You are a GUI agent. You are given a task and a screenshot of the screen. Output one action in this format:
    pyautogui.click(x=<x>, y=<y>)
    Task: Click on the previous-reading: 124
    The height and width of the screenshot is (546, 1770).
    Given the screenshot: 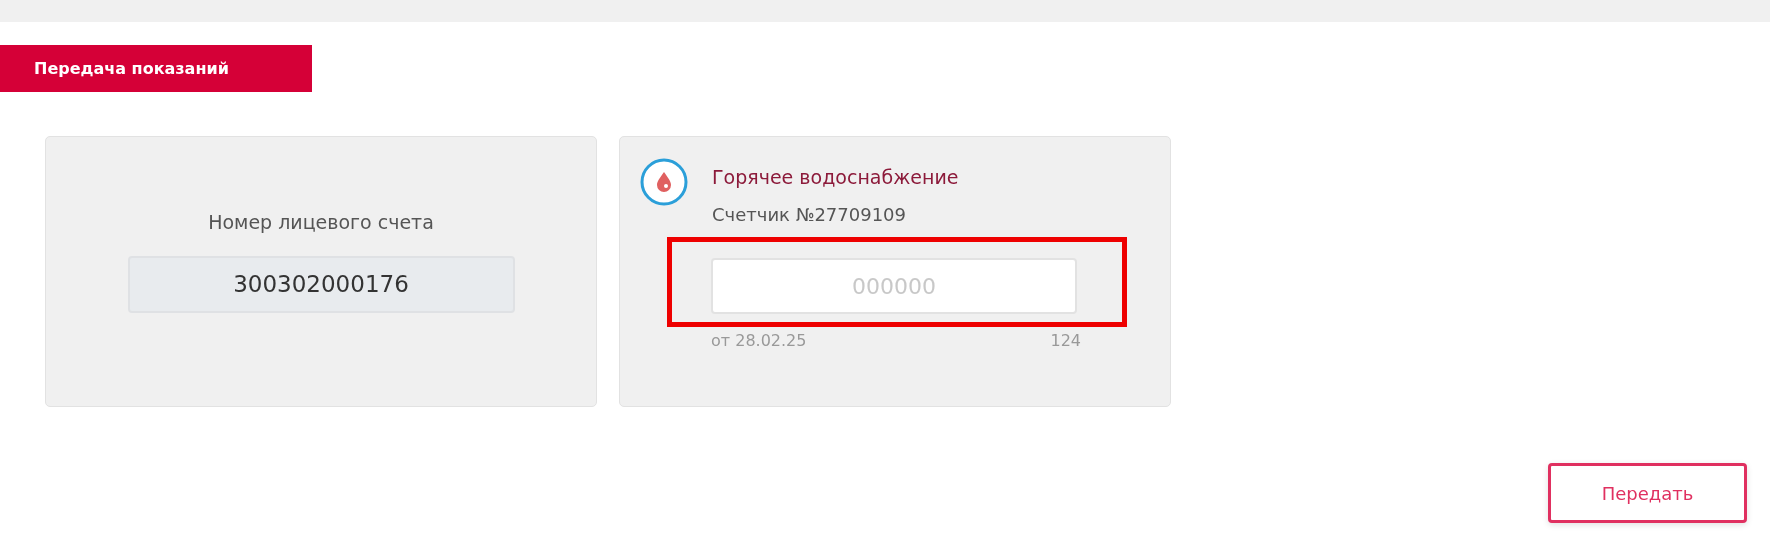 What is the action you would take?
    pyautogui.click(x=1065, y=340)
    